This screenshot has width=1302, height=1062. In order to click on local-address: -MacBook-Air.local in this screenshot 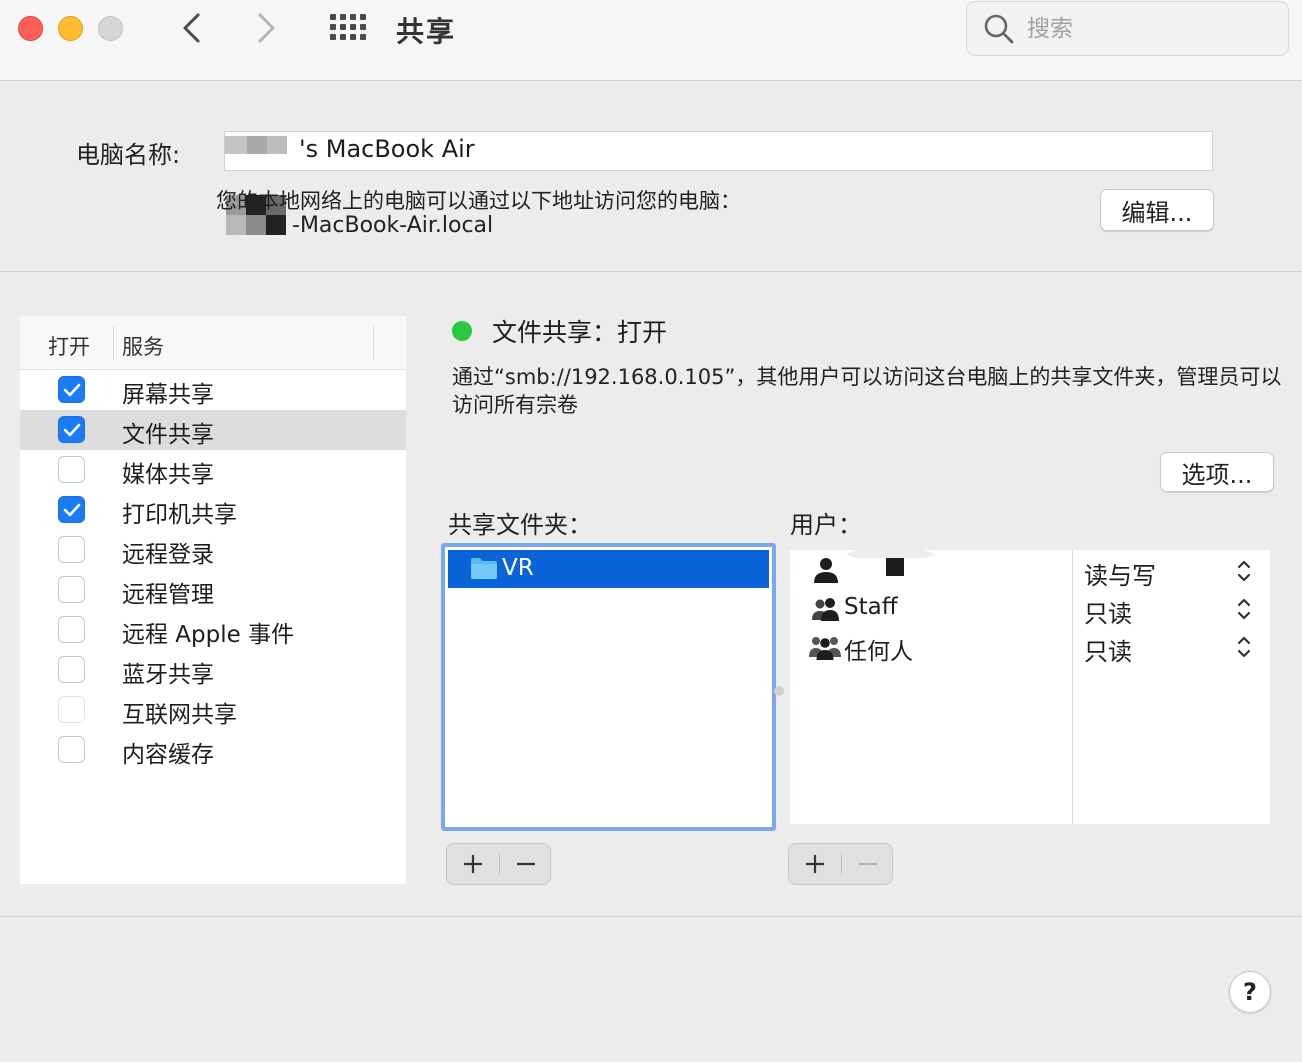, I will do `click(393, 225)`.